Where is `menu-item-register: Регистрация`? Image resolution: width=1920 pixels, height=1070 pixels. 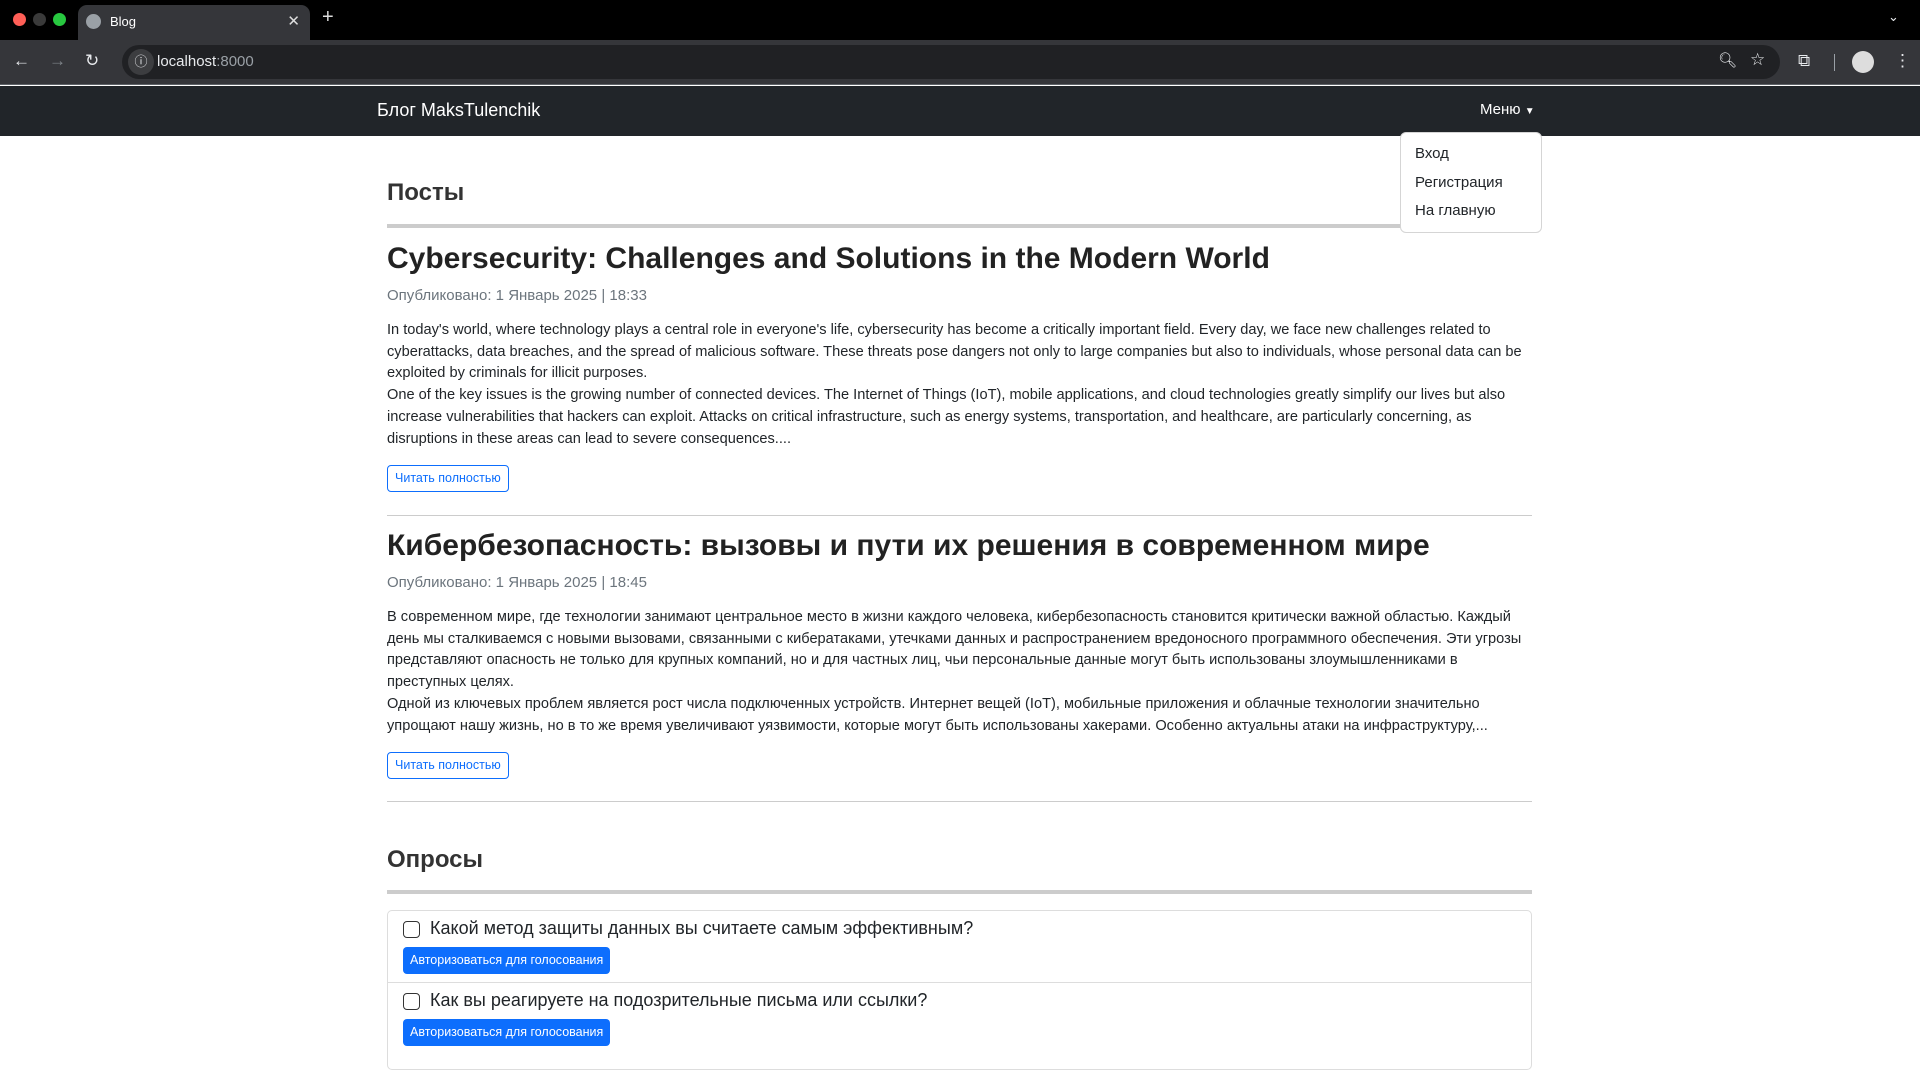 menu-item-register: Регистрация is located at coordinates (1471, 188).